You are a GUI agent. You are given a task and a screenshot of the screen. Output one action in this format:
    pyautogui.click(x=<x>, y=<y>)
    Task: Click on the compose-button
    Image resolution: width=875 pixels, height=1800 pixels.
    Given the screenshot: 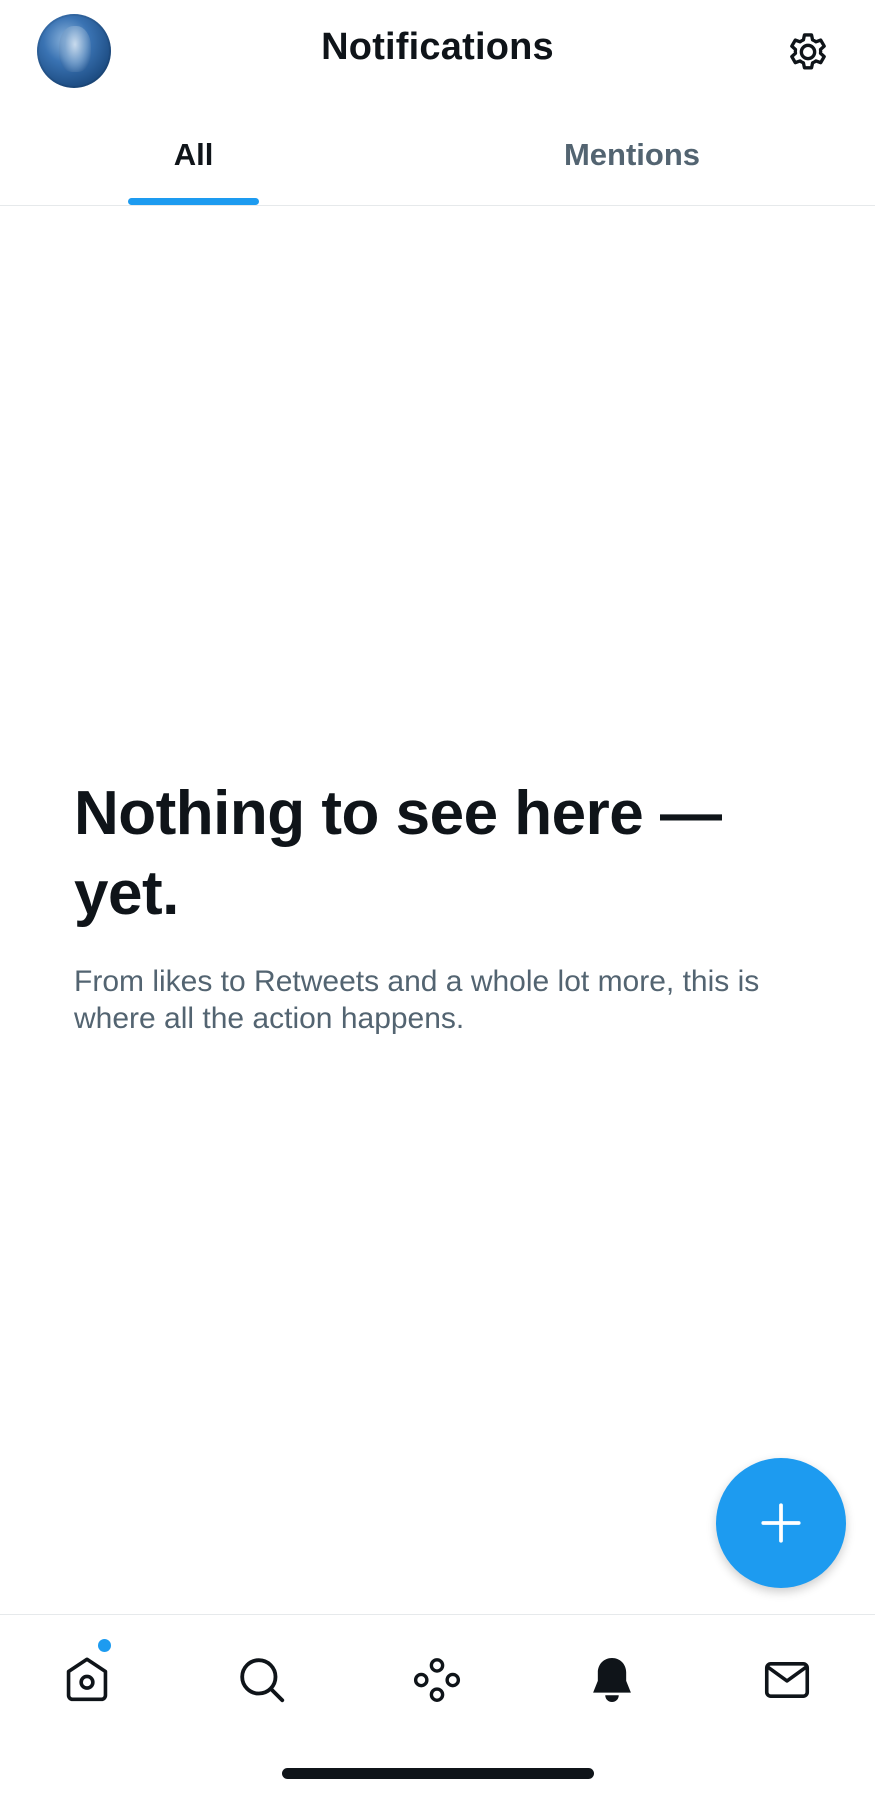 What is the action you would take?
    pyautogui.click(x=781, y=1523)
    